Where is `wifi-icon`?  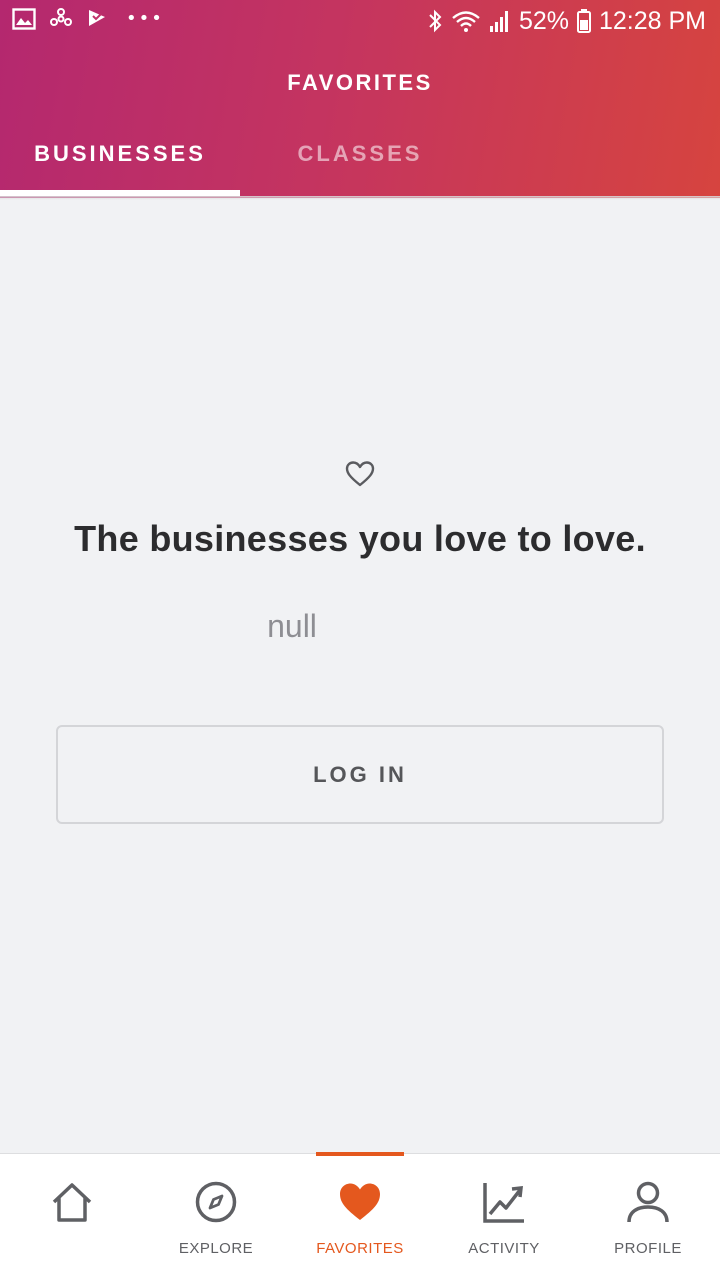 wifi-icon is located at coordinates (466, 21).